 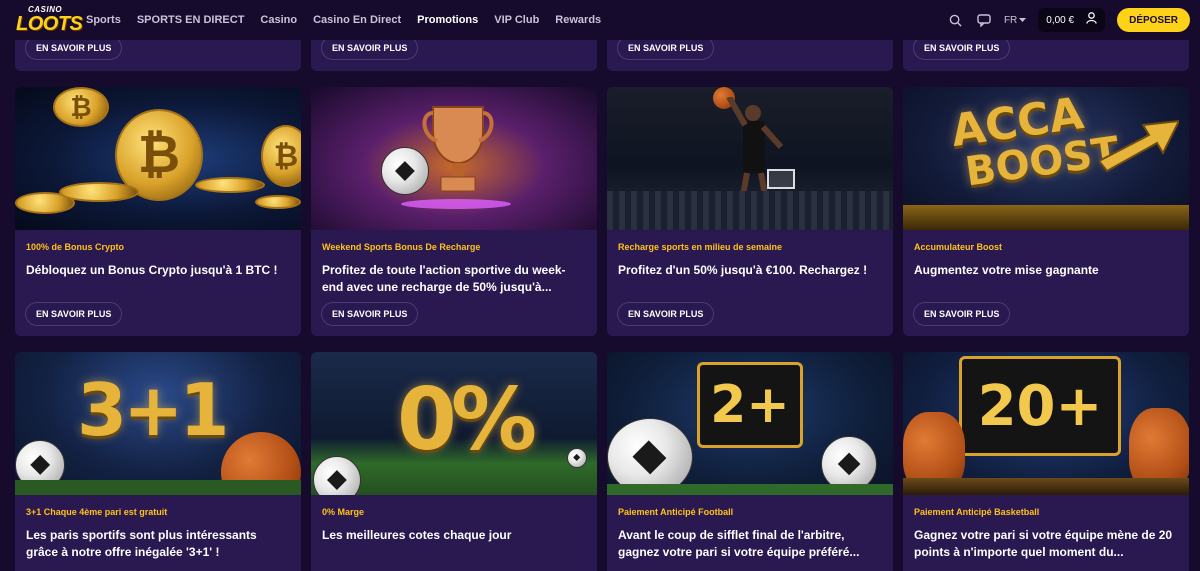 What do you see at coordinates (458, 149) in the screenshot?
I see `trophy-icon` at bounding box center [458, 149].